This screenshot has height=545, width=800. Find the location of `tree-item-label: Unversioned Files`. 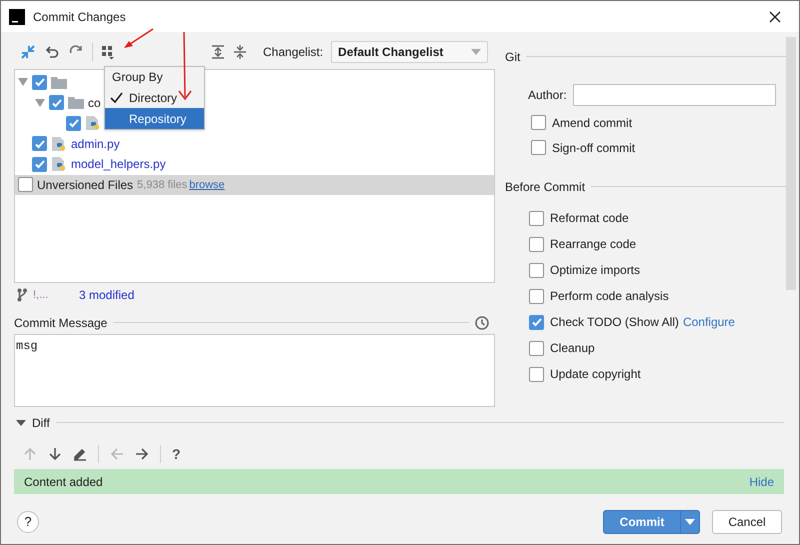

tree-item-label: Unversioned Files is located at coordinates (85, 185).